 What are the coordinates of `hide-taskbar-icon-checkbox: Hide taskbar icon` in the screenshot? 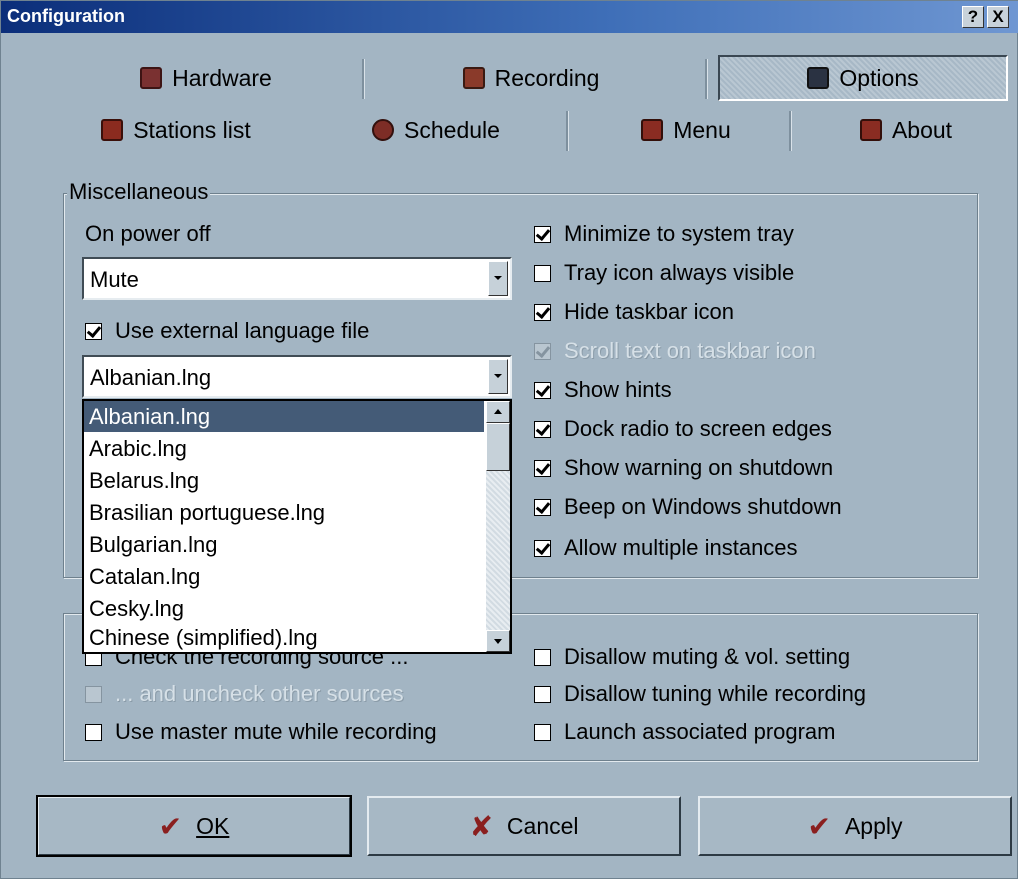 It's located at (634, 312).